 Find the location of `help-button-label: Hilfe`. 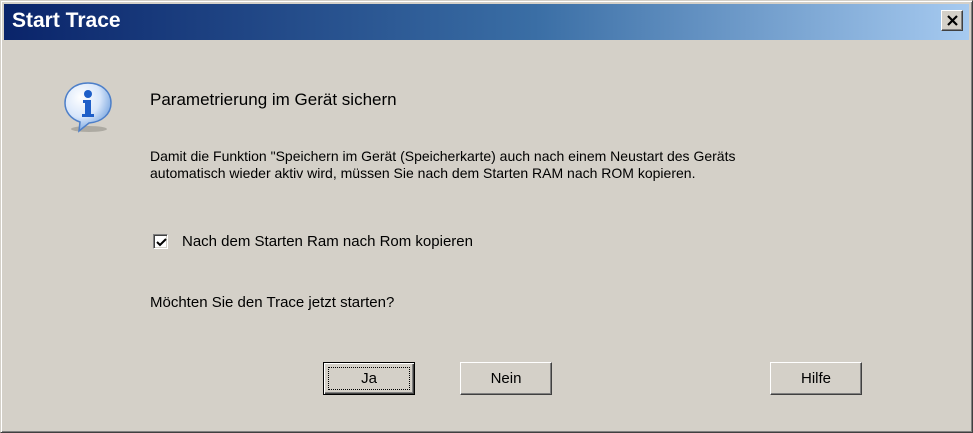

help-button-label: Hilfe is located at coordinates (815, 378).